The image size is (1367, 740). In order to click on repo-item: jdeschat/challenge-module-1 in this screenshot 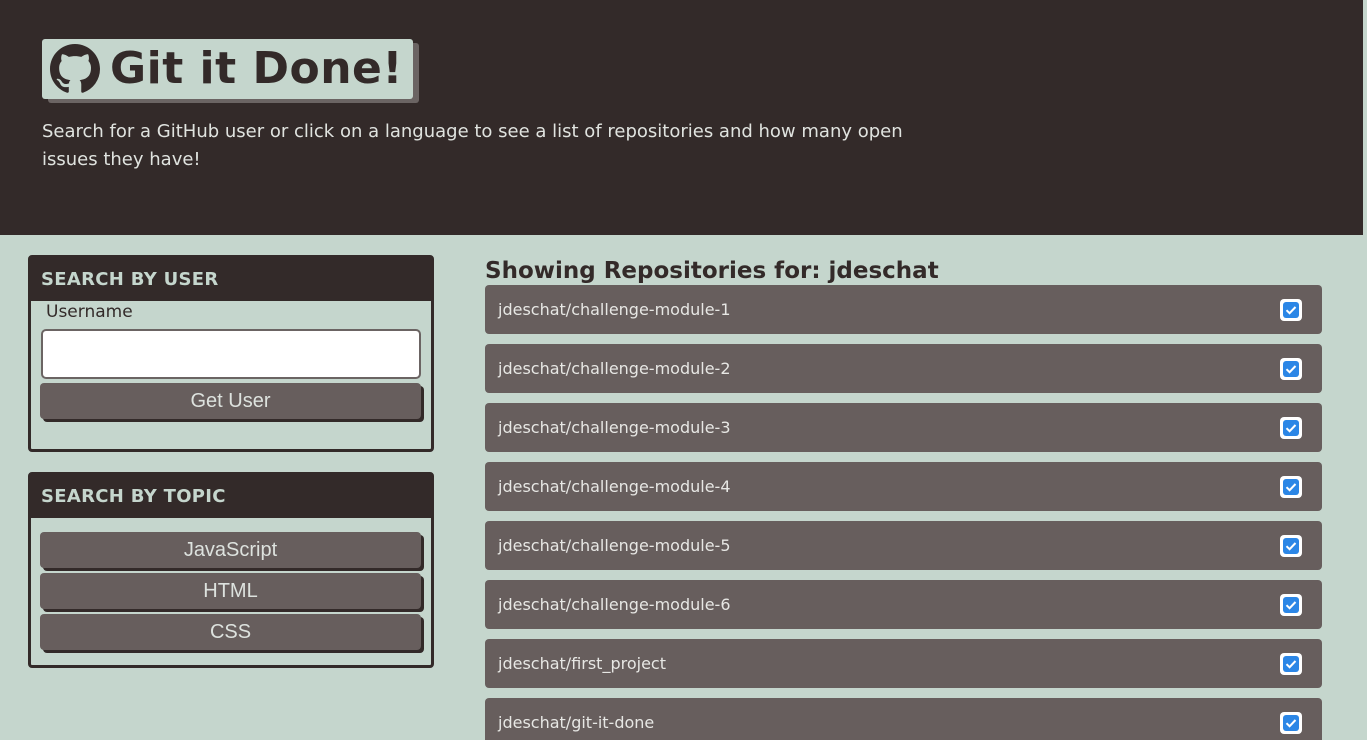, I will do `click(903, 309)`.